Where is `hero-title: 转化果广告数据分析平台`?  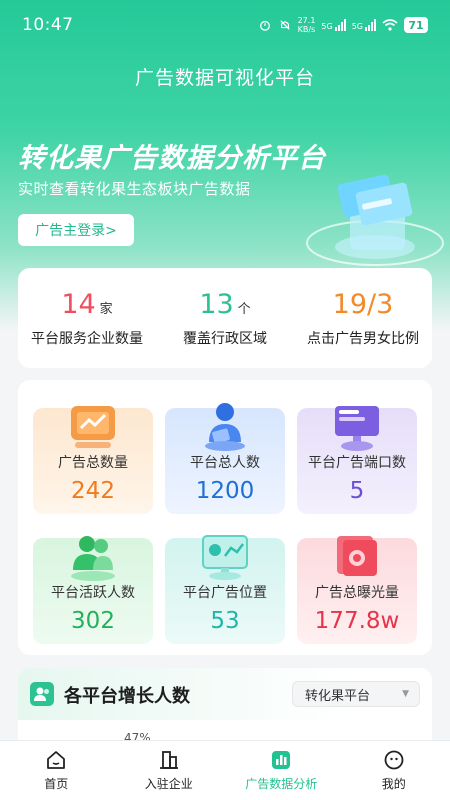
hero-title: 转化果广告数据分析平台 is located at coordinates (172, 158).